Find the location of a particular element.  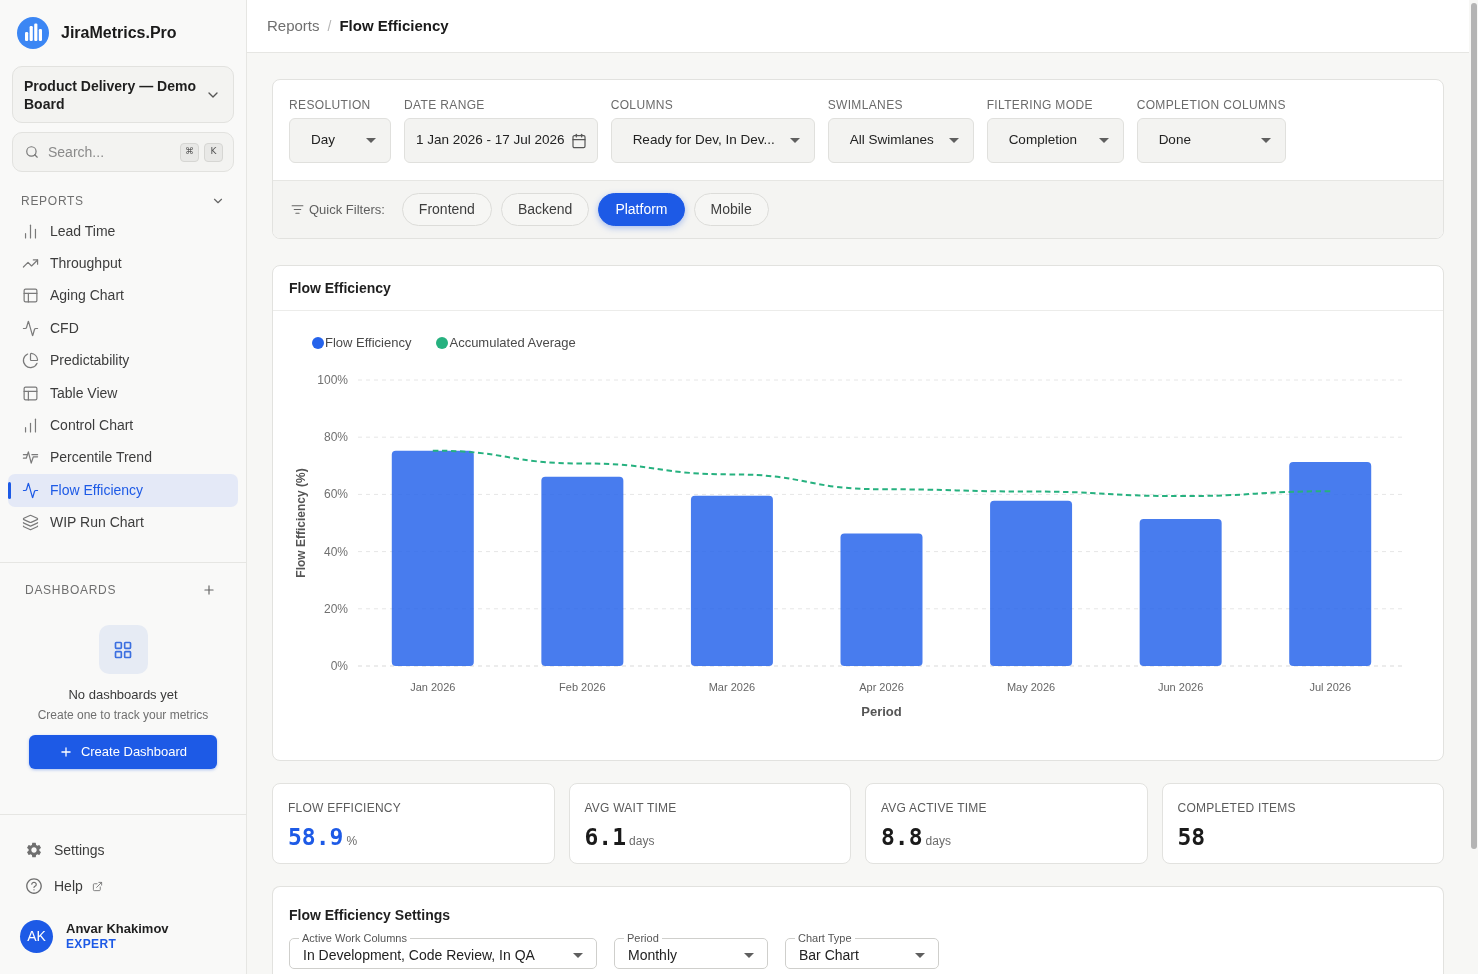

axis-title: Period is located at coordinates (881, 711).